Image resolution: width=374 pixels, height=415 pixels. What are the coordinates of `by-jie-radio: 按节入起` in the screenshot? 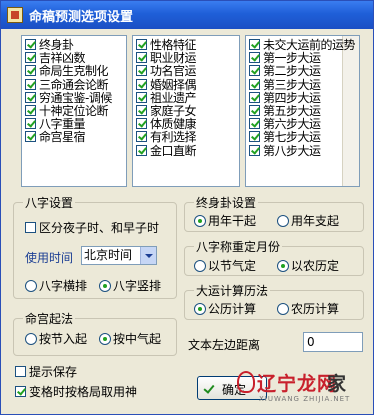 It's located at (56, 338).